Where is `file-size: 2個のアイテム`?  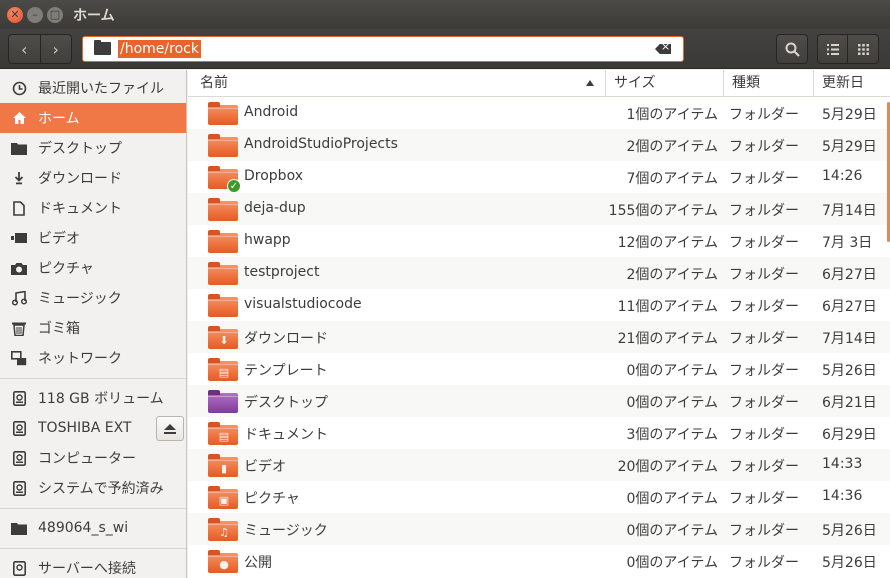 file-size: 2個のアイテム is located at coordinates (672, 275).